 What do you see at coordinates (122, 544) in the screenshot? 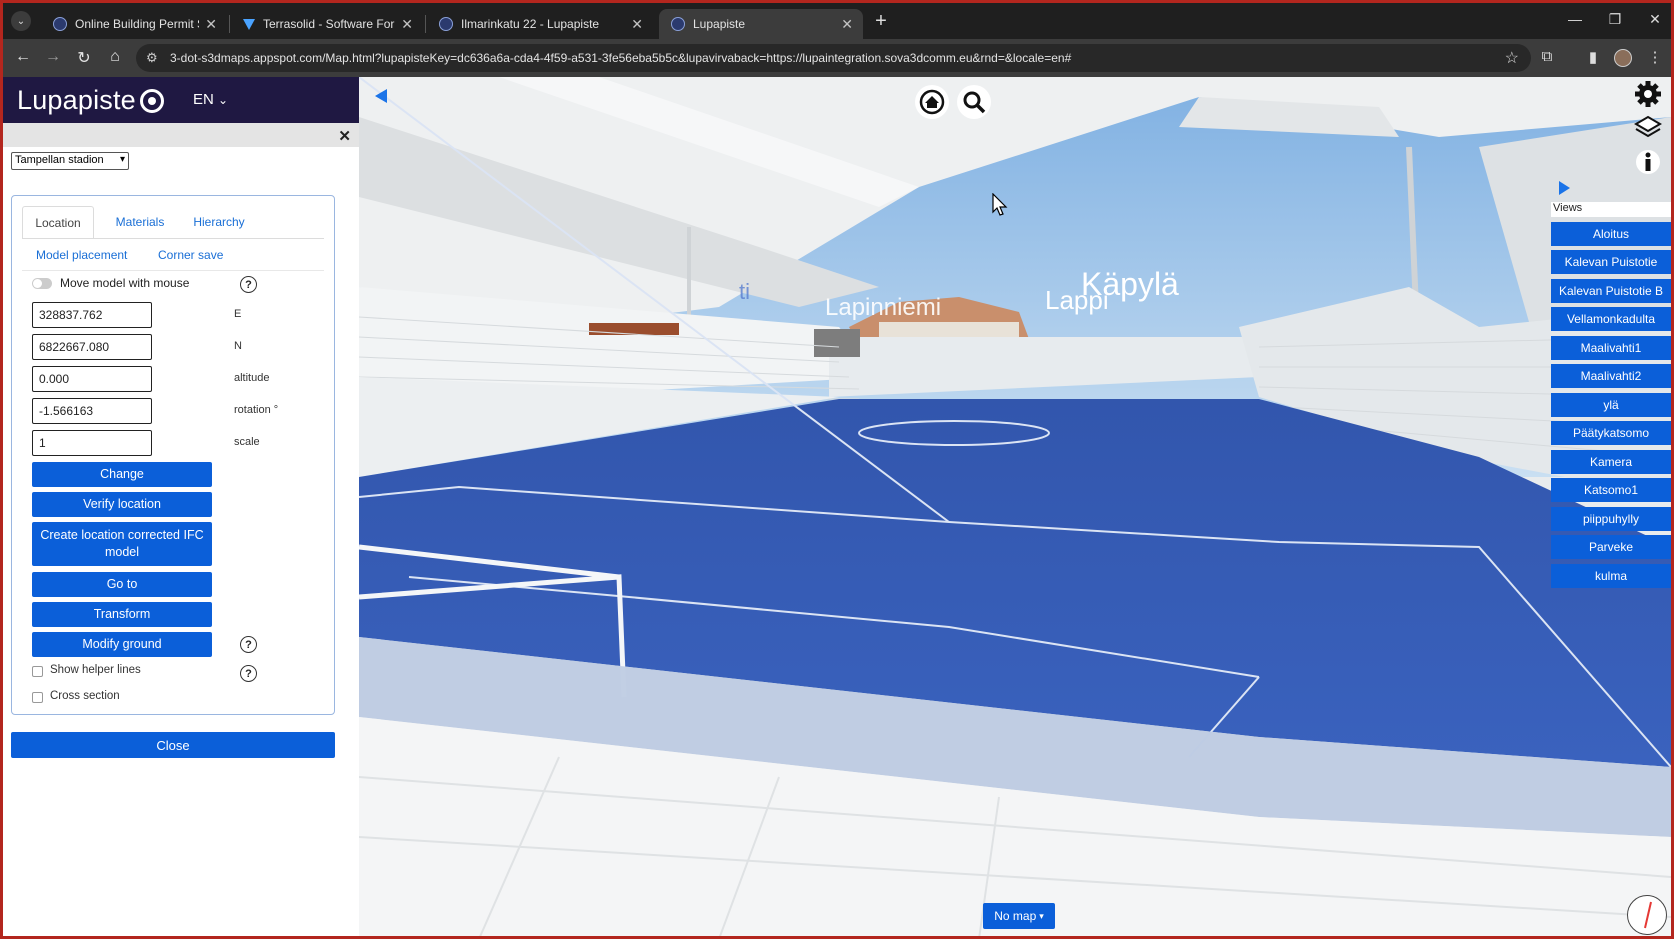
I see `create-ifc-button: Create location corrected IFC model` at bounding box center [122, 544].